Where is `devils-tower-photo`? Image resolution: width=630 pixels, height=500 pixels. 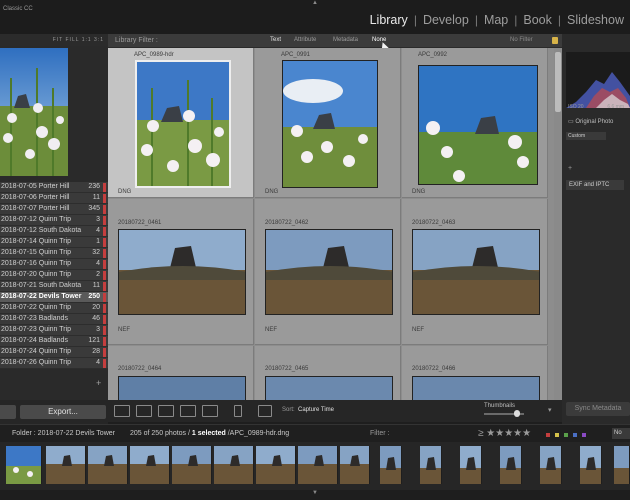 devils-tower-photo is located at coordinates (65, 465).